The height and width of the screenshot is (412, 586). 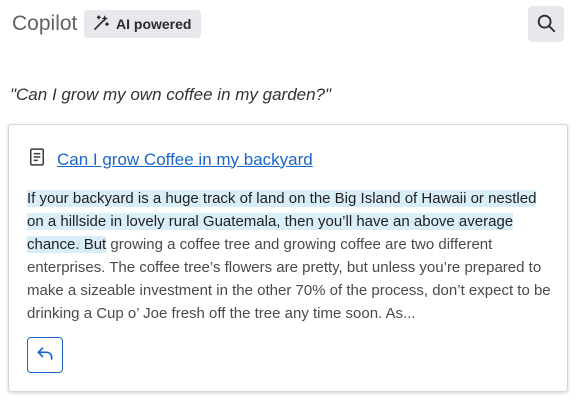 I want to click on result-title-link: Can I grow Coffee in my backyard, so click(x=185, y=160).